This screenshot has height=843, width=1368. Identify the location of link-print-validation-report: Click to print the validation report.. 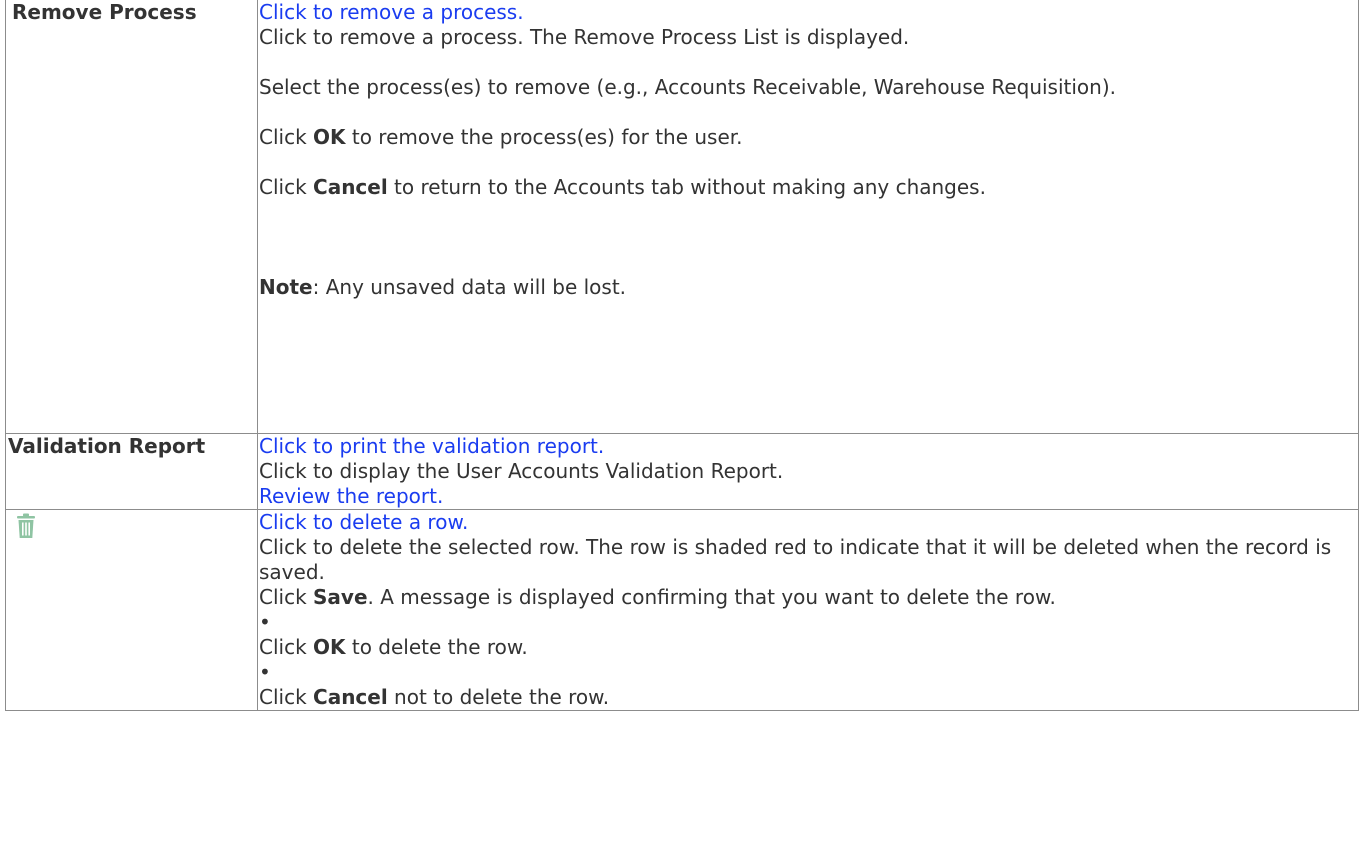
(808, 446).